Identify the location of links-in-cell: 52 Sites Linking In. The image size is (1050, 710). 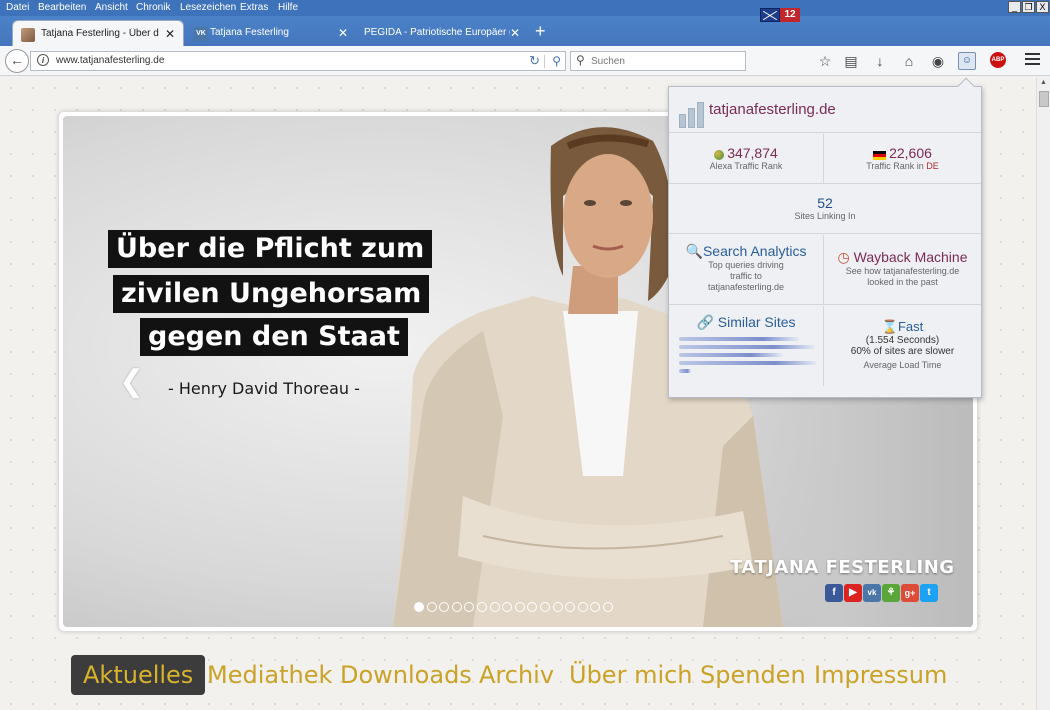
(825, 209).